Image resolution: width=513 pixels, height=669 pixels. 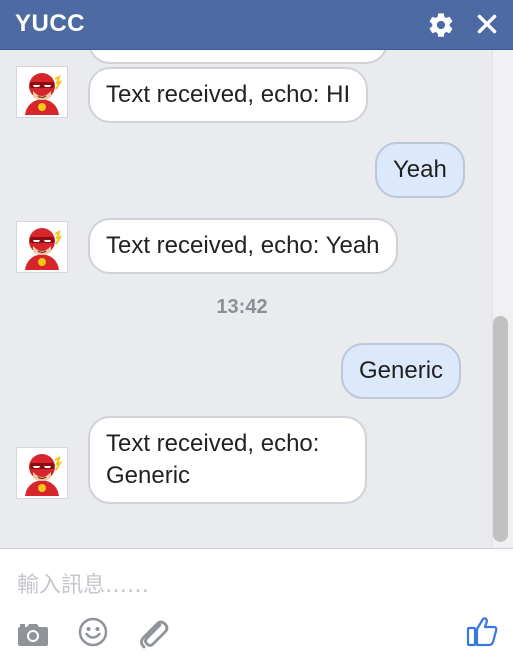 I want to click on gear-icon, so click(x=441, y=25).